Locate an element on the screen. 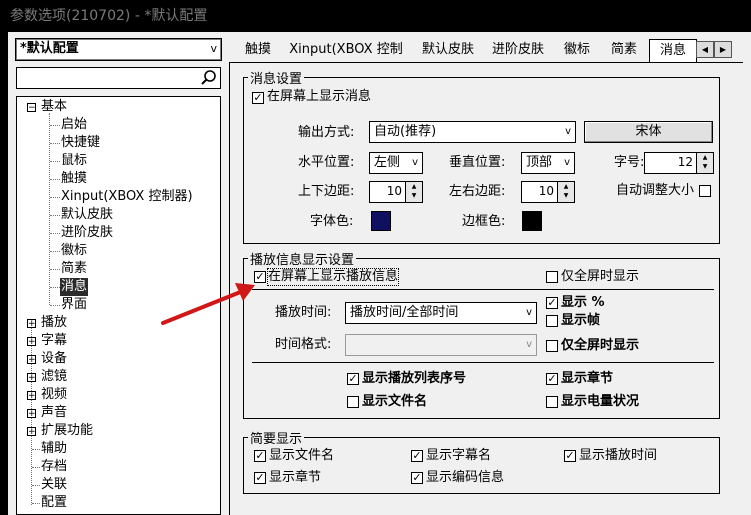  tree-item-association: 关联 is located at coordinates (54, 485).